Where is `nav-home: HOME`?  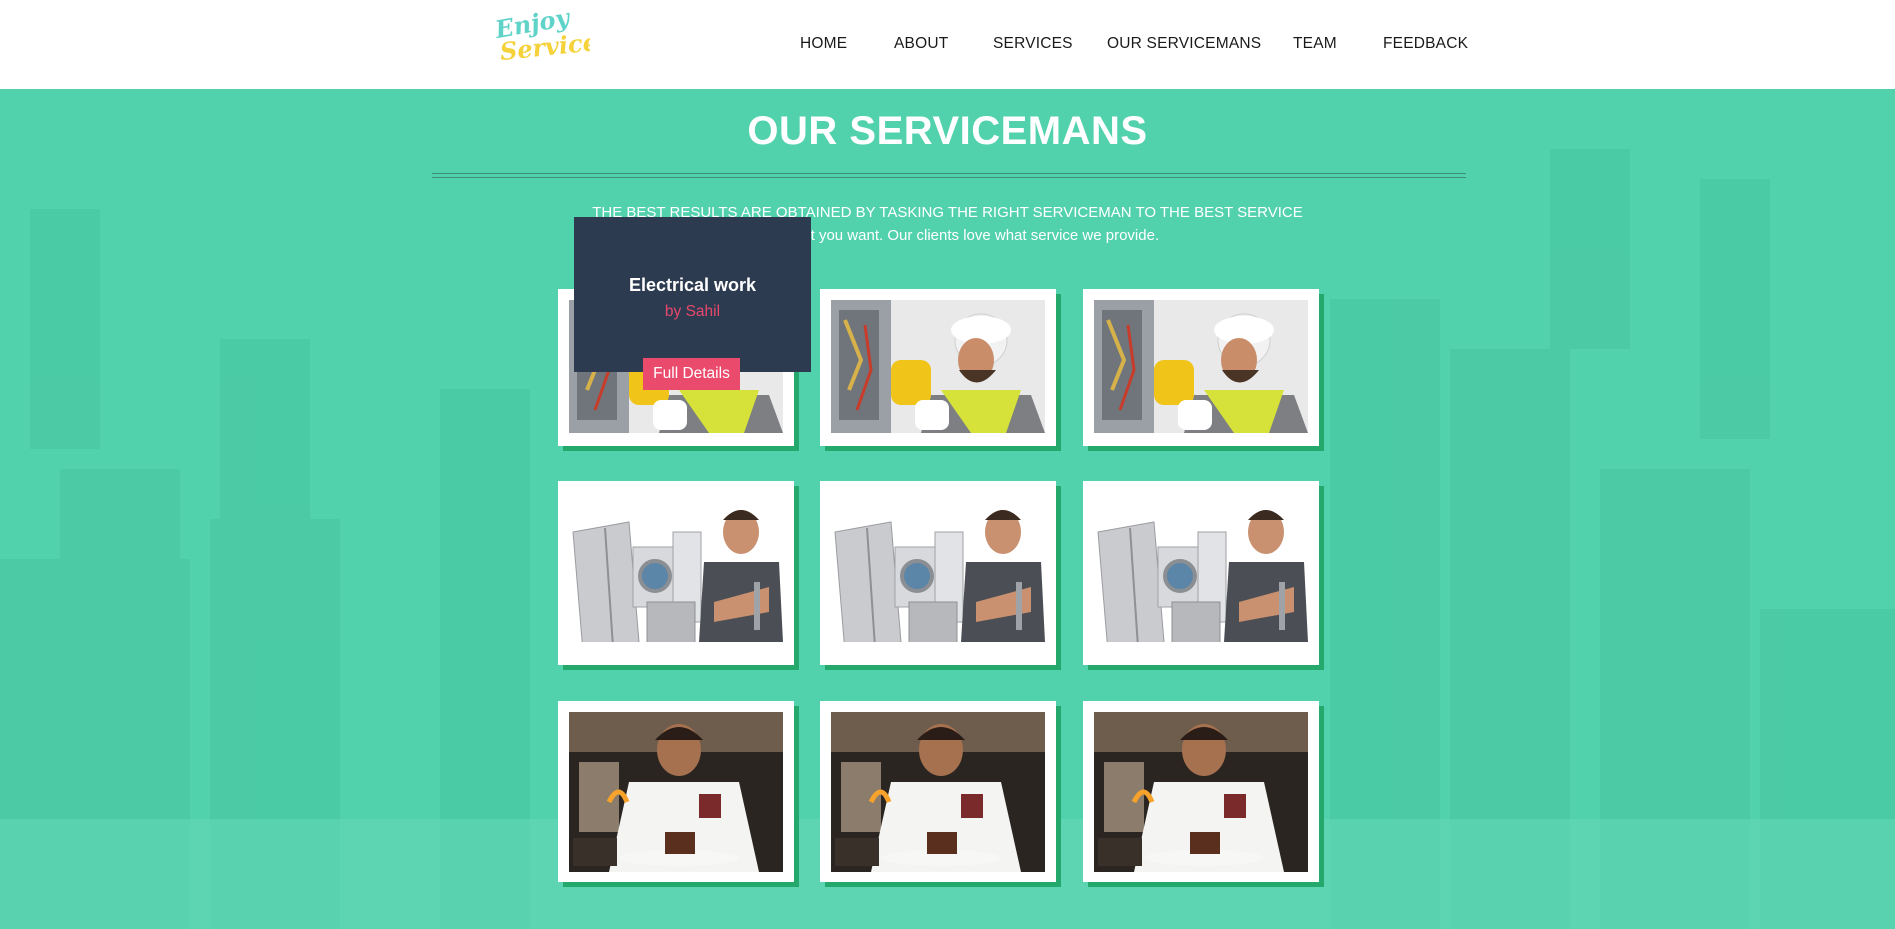 nav-home: HOME is located at coordinates (823, 44).